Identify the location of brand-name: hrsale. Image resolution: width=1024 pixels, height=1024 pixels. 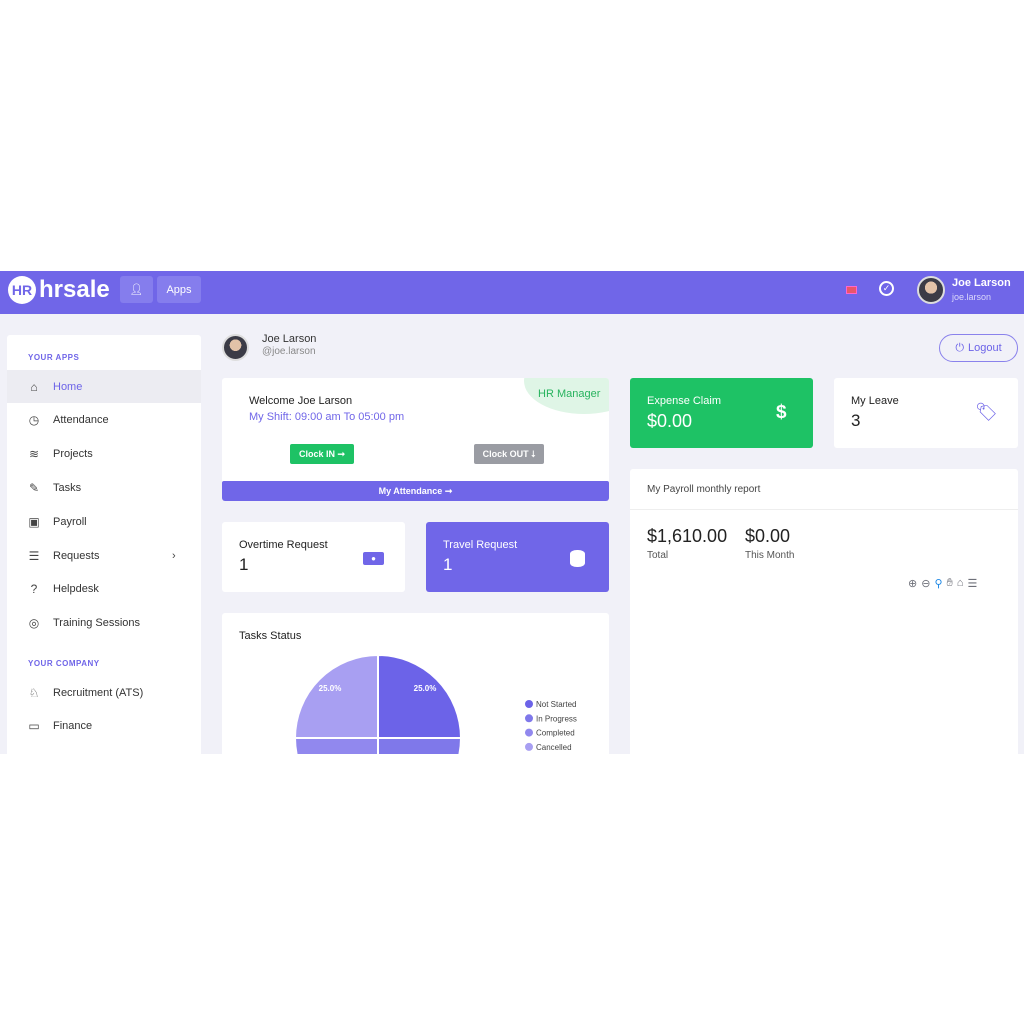
(74, 289).